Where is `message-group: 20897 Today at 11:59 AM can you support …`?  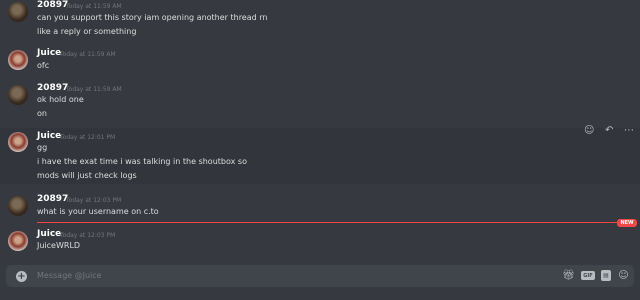
message-group: 20897 Today at 11:59 AM can you support … is located at coordinates (320, 20).